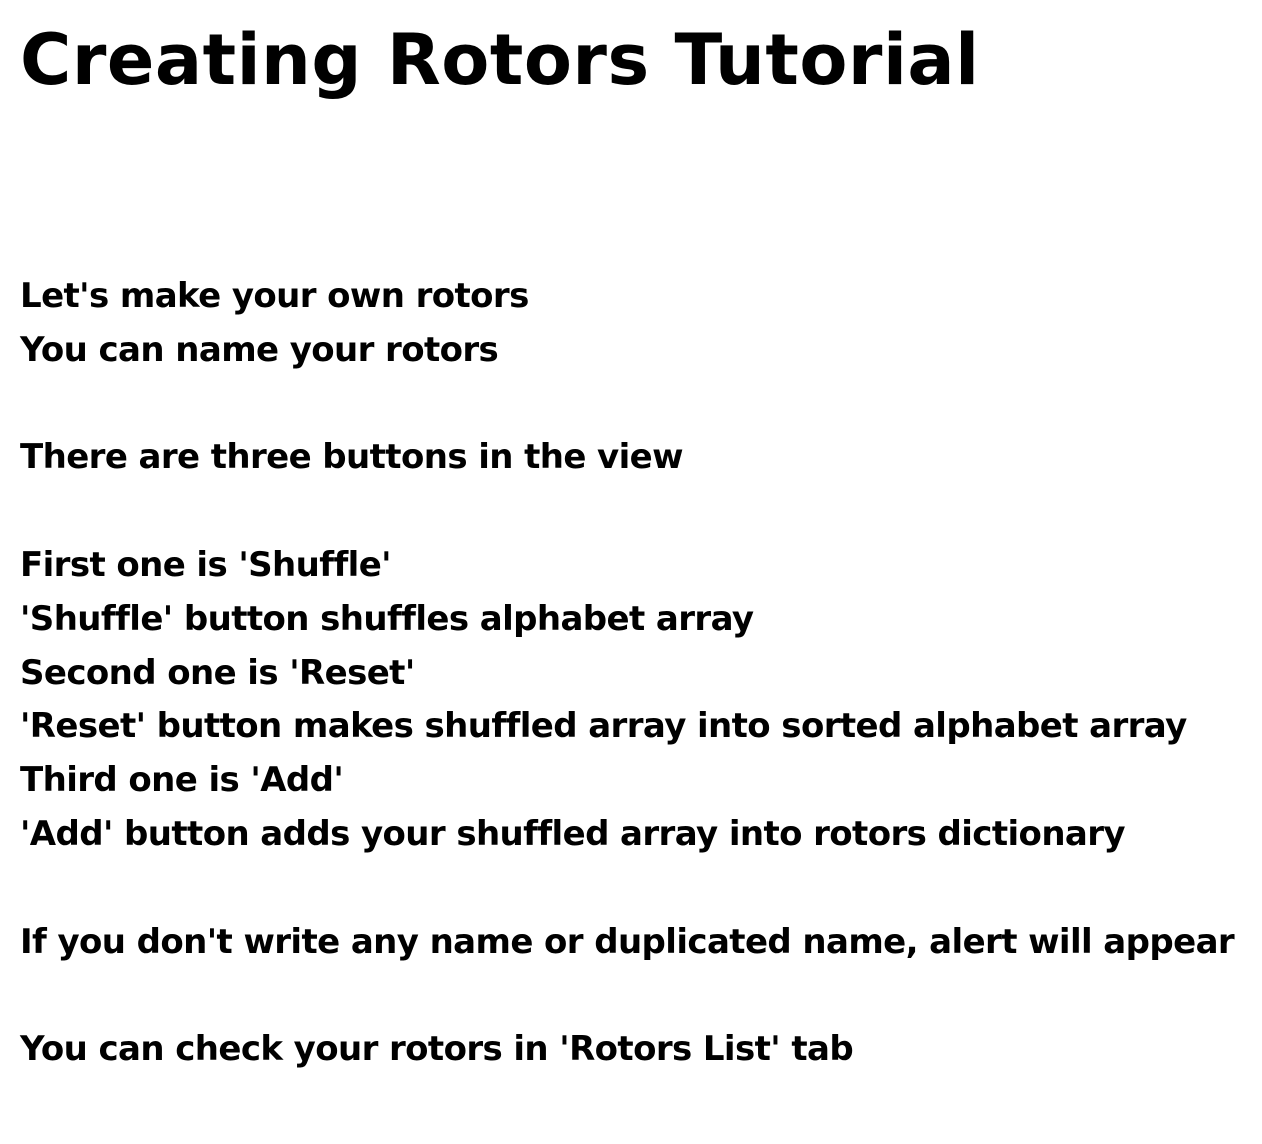  What do you see at coordinates (259, 349) in the screenshot?
I see `tutorial-line-naming: You can name your rotors` at bounding box center [259, 349].